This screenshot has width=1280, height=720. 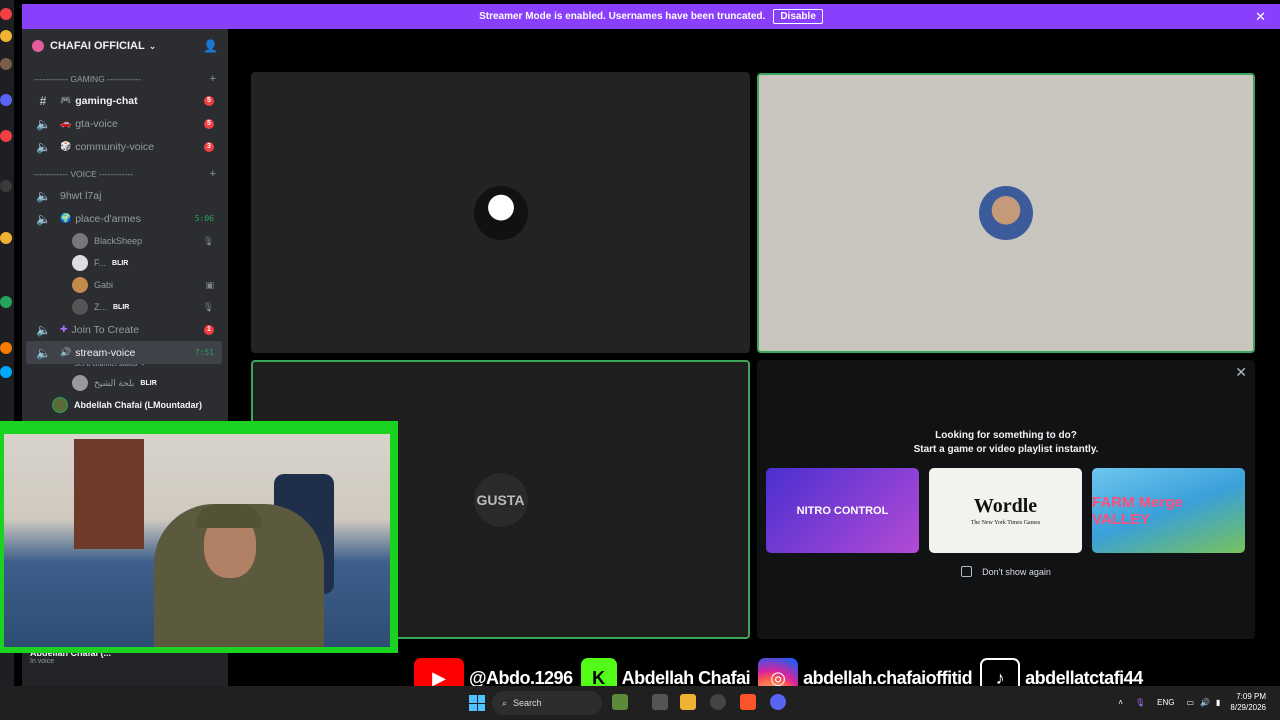 I want to click on chevron-up-icon: ˄, so click(x=1120, y=702).